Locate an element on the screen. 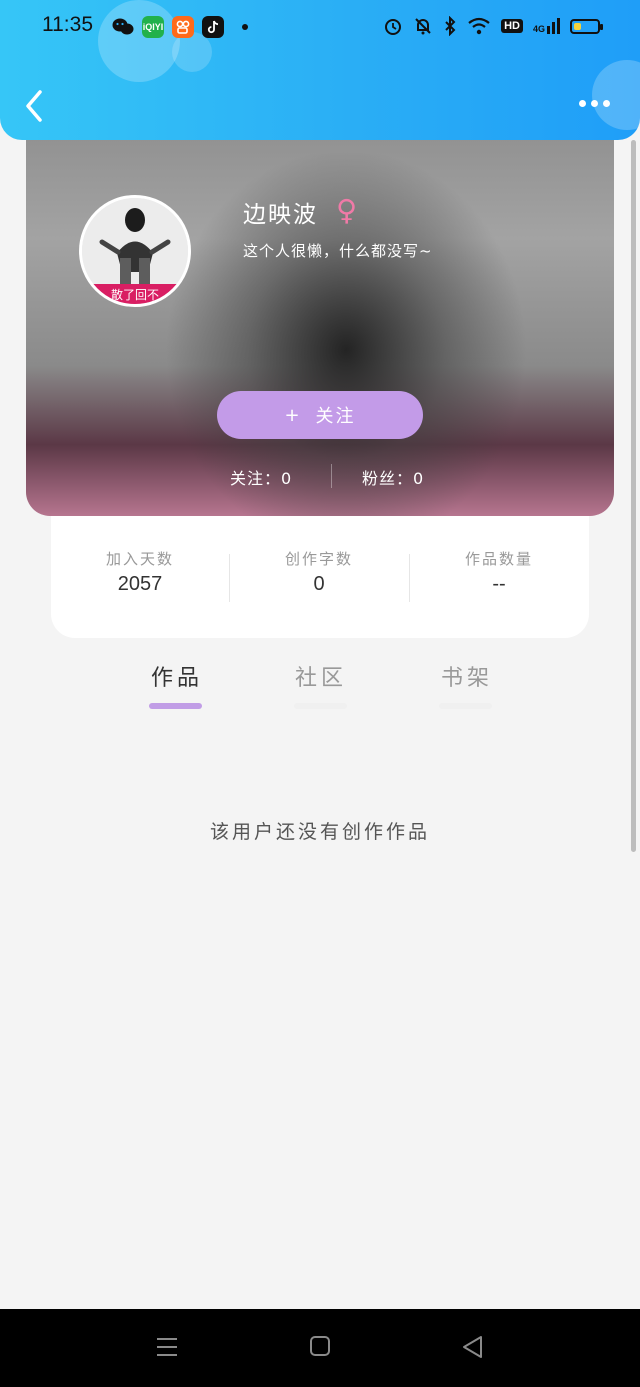  more-dots-icon is located at coordinates (582, 103).